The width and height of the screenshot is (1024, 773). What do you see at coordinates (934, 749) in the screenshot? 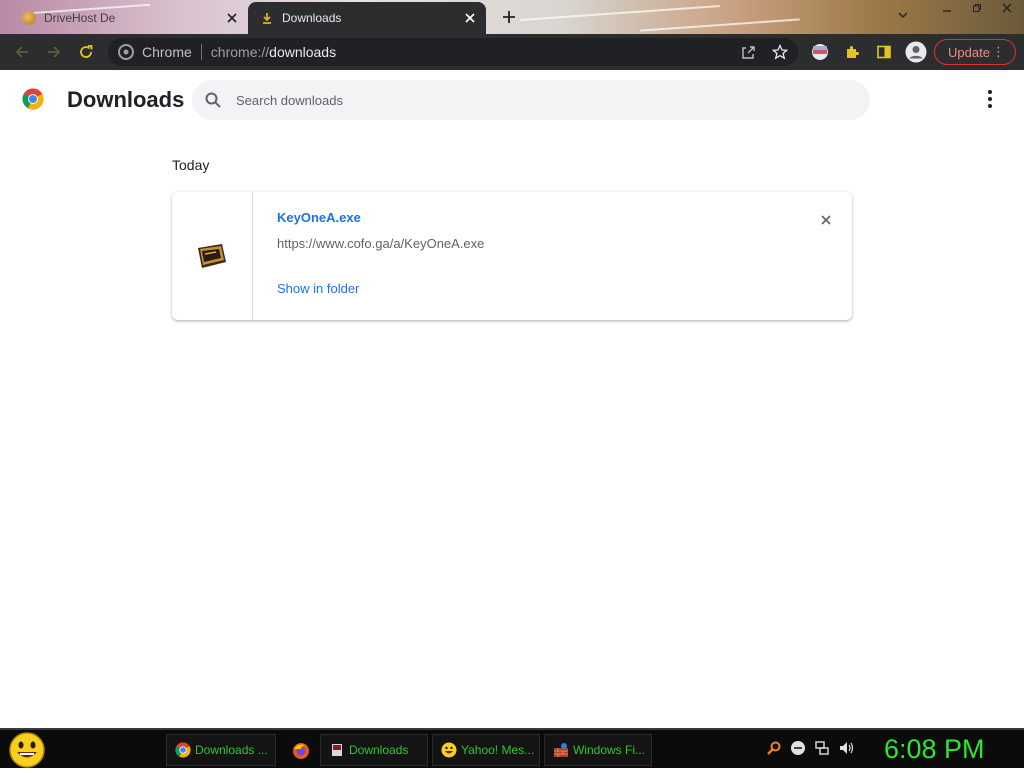
I see `taskbar-clock: 6:08 PM` at bounding box center [934, 749].